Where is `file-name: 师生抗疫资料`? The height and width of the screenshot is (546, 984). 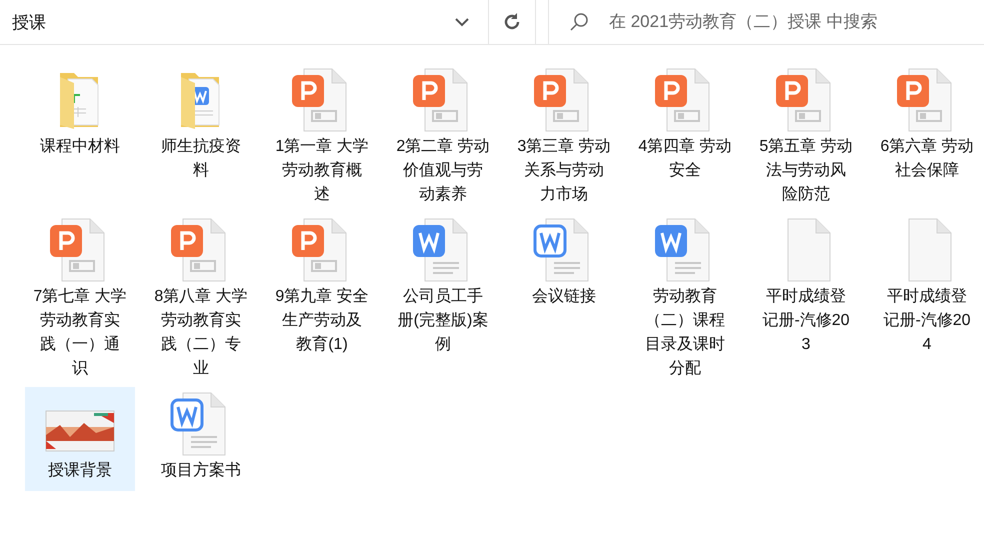
file-name: 师生抗疫资料 is located at coordinates (201, 158).